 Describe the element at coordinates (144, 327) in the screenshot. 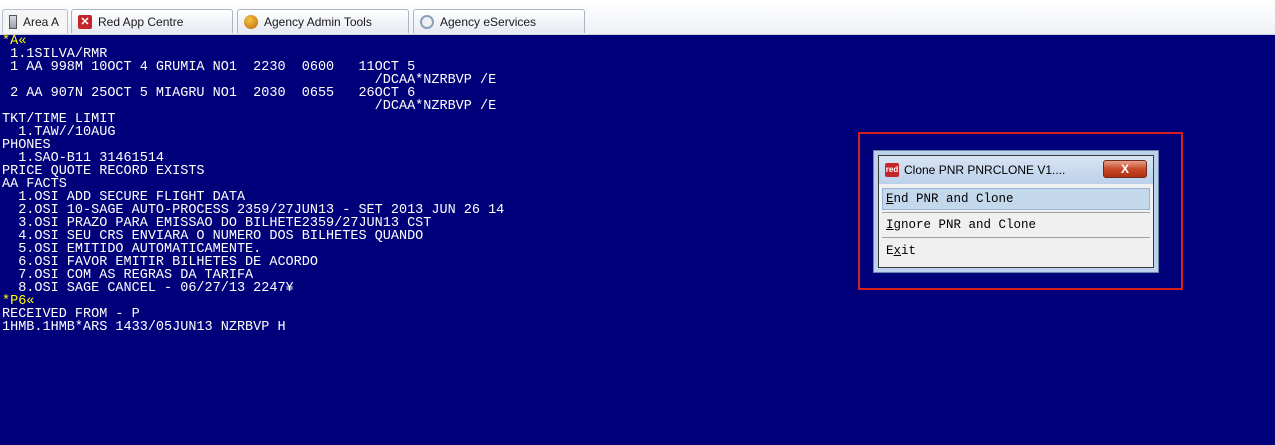

I see `terminal-line: 1HMB.1HMB*ARS 1433/05JUN13 NZRBVP H` at that location.